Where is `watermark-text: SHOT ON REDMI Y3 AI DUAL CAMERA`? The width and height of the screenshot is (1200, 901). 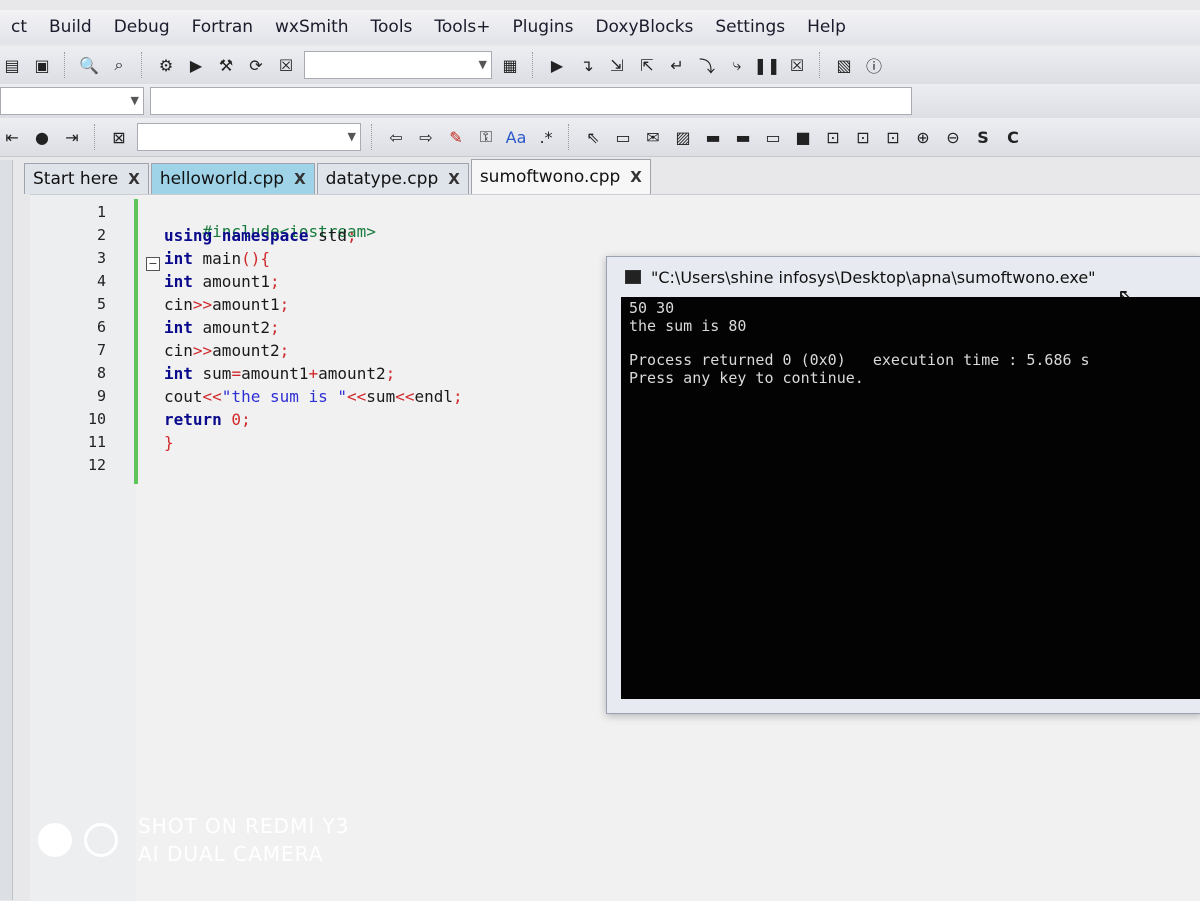
watermark-text: SHOT ON REDMI Y3 AI DUAL CAMERA is located at coordinates (244, 840).